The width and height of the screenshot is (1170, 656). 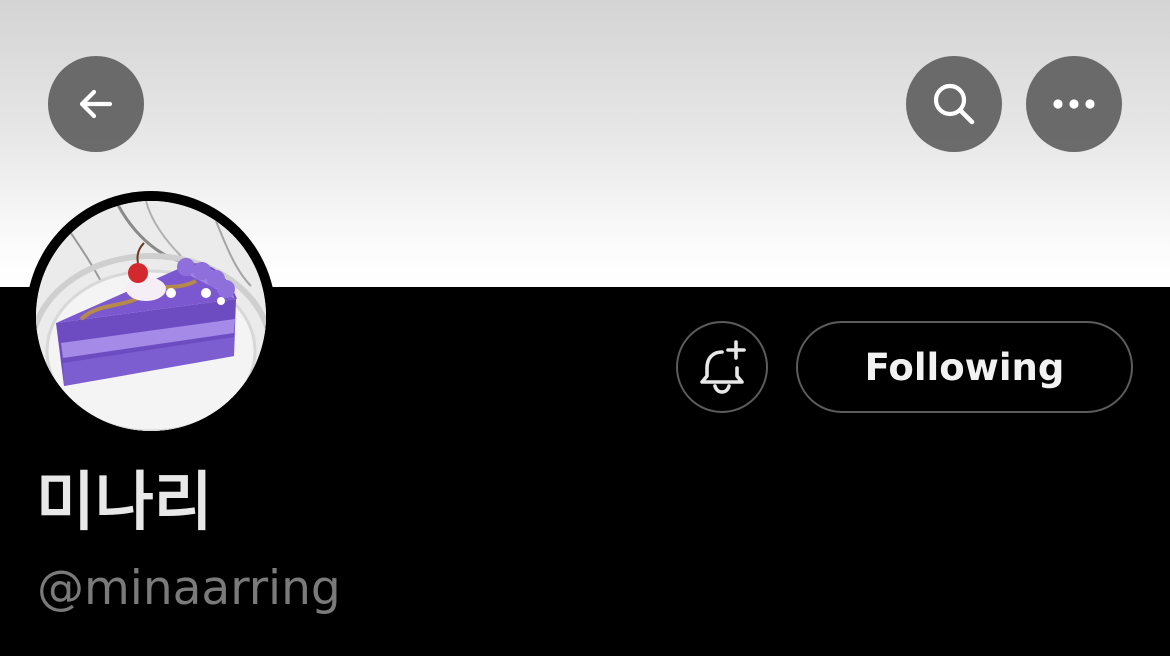 I want to click on search-icon, so click(x=954, y=104).